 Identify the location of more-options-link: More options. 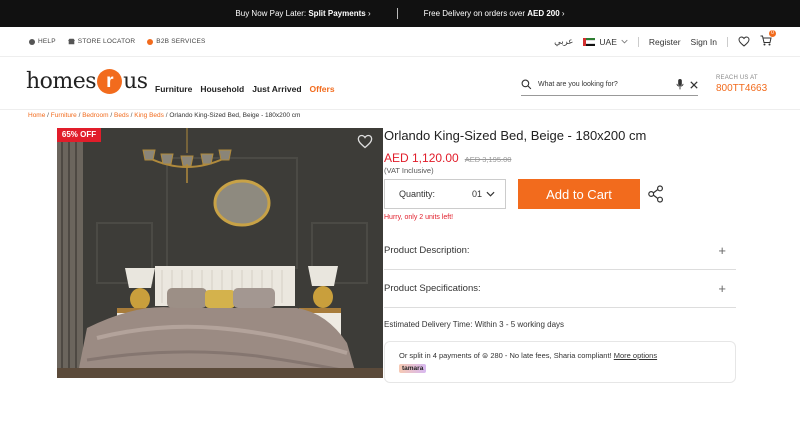
(635, 355).